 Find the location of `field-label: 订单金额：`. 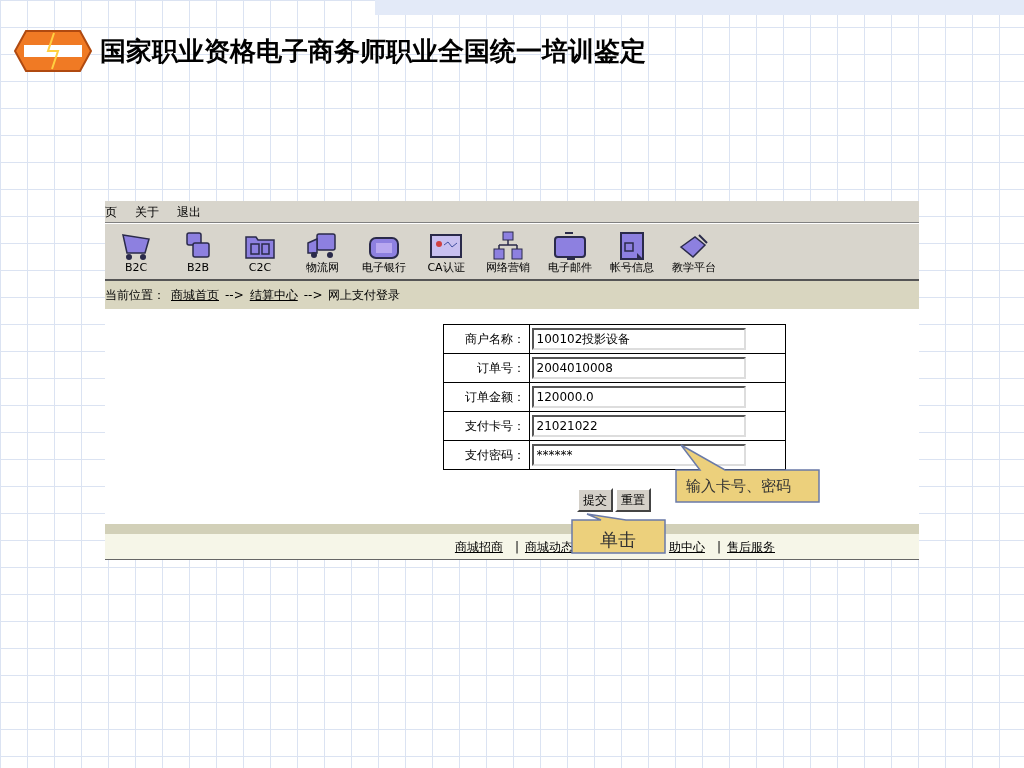

field-label: 订单金额： is located at coordinates (486, 397).